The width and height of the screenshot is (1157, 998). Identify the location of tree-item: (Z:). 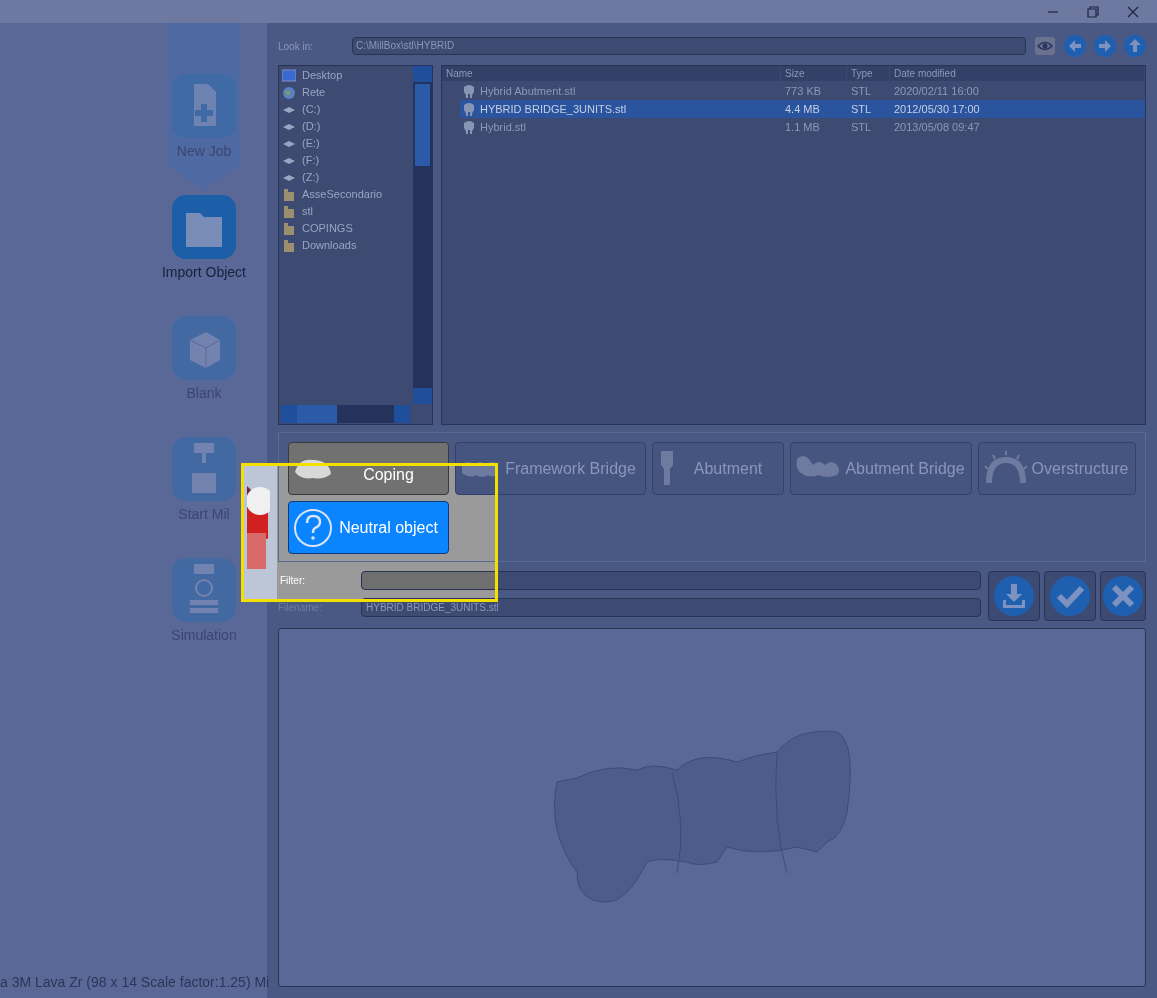
(347, 177).